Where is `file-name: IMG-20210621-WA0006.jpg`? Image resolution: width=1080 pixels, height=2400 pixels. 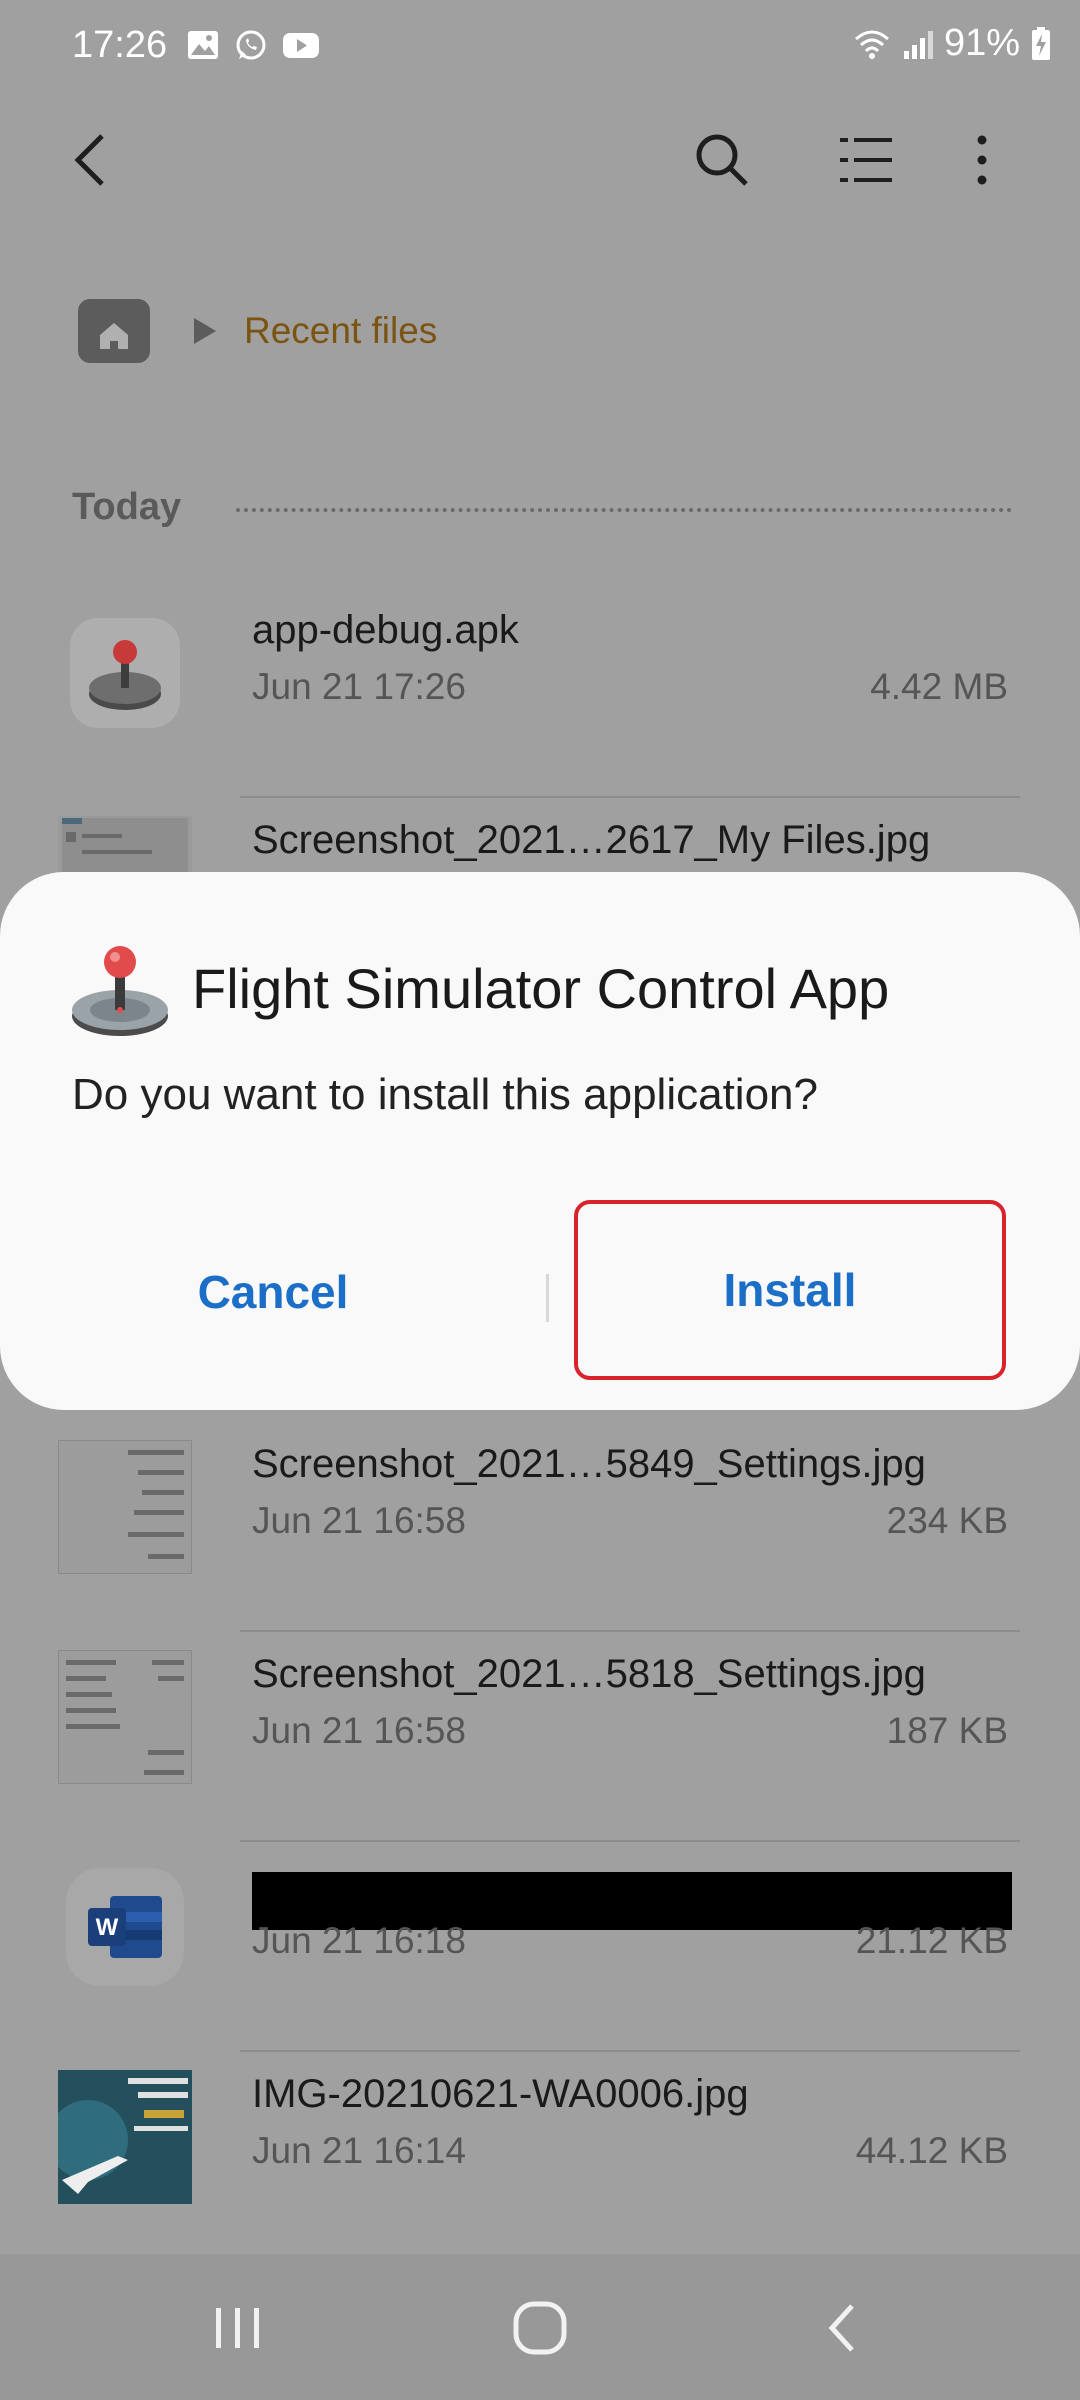 file-name: IMG-20210621-WA0006.jpg is located at coordinates (500, 2094).